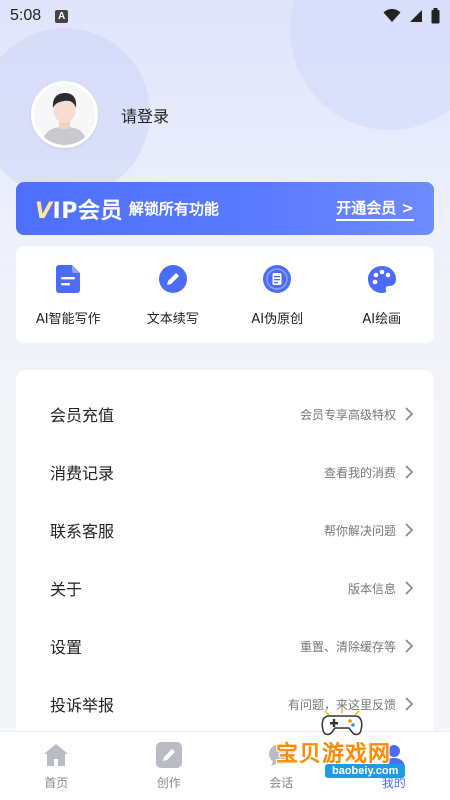 This screenshot has width=450, height=800. What do you see at coordinates (82, 705) in the screenshot?
I see `menu-item-title: 投诉举报` at bounding box center [82, 705].